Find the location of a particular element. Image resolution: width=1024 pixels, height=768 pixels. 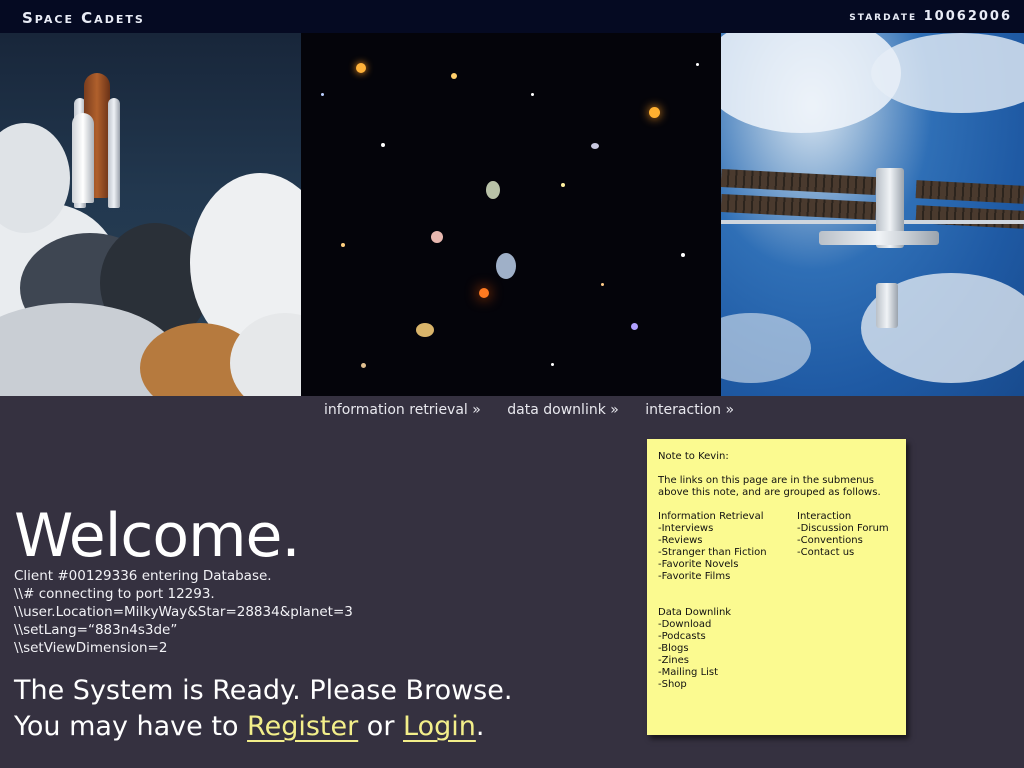

stardate-label: stardate 10062006 is located at coordinates (930, 16).